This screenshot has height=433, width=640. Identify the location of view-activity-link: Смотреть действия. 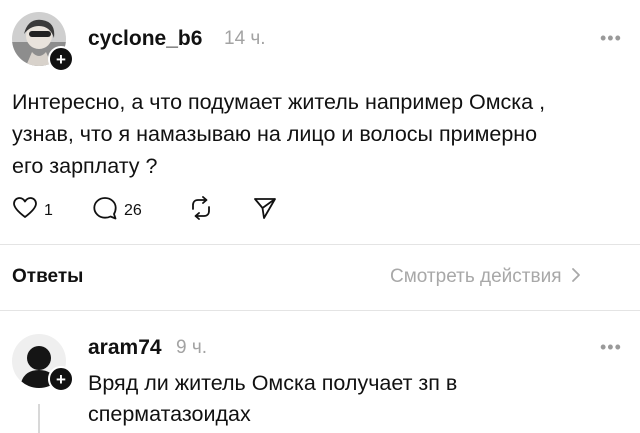
(485, 277).